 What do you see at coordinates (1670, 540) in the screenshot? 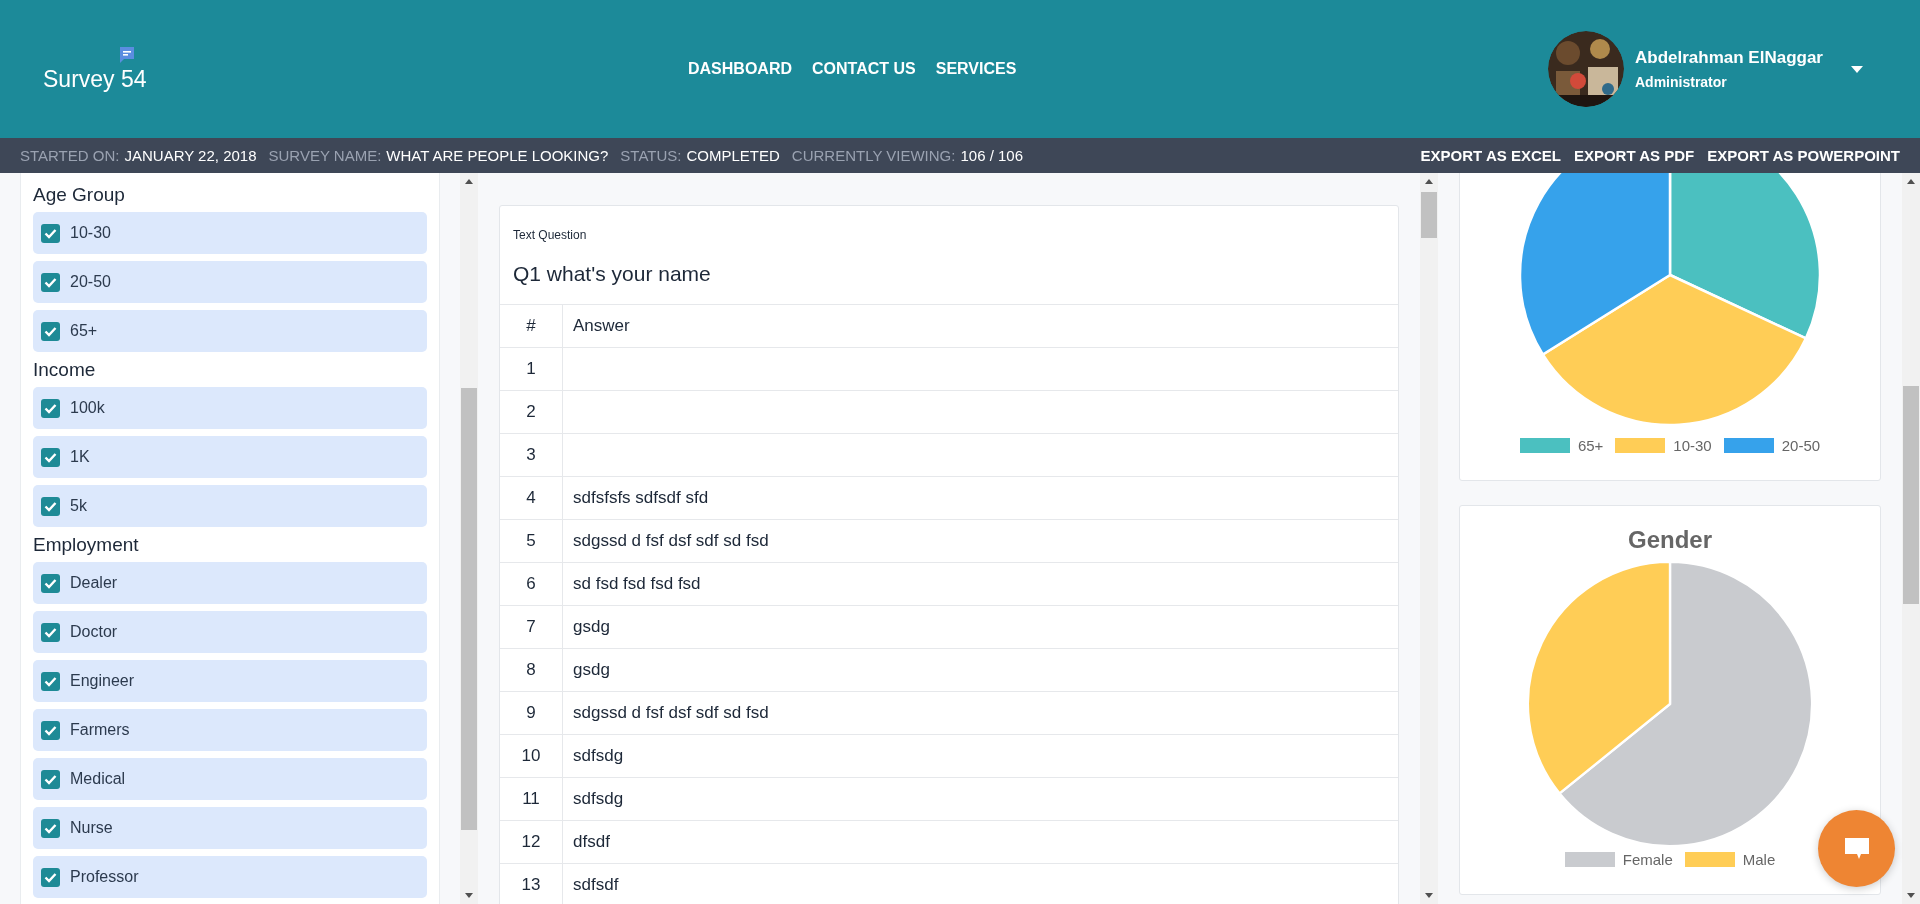
I see `chart-title: Gender` at bounding box center [1670, 540].